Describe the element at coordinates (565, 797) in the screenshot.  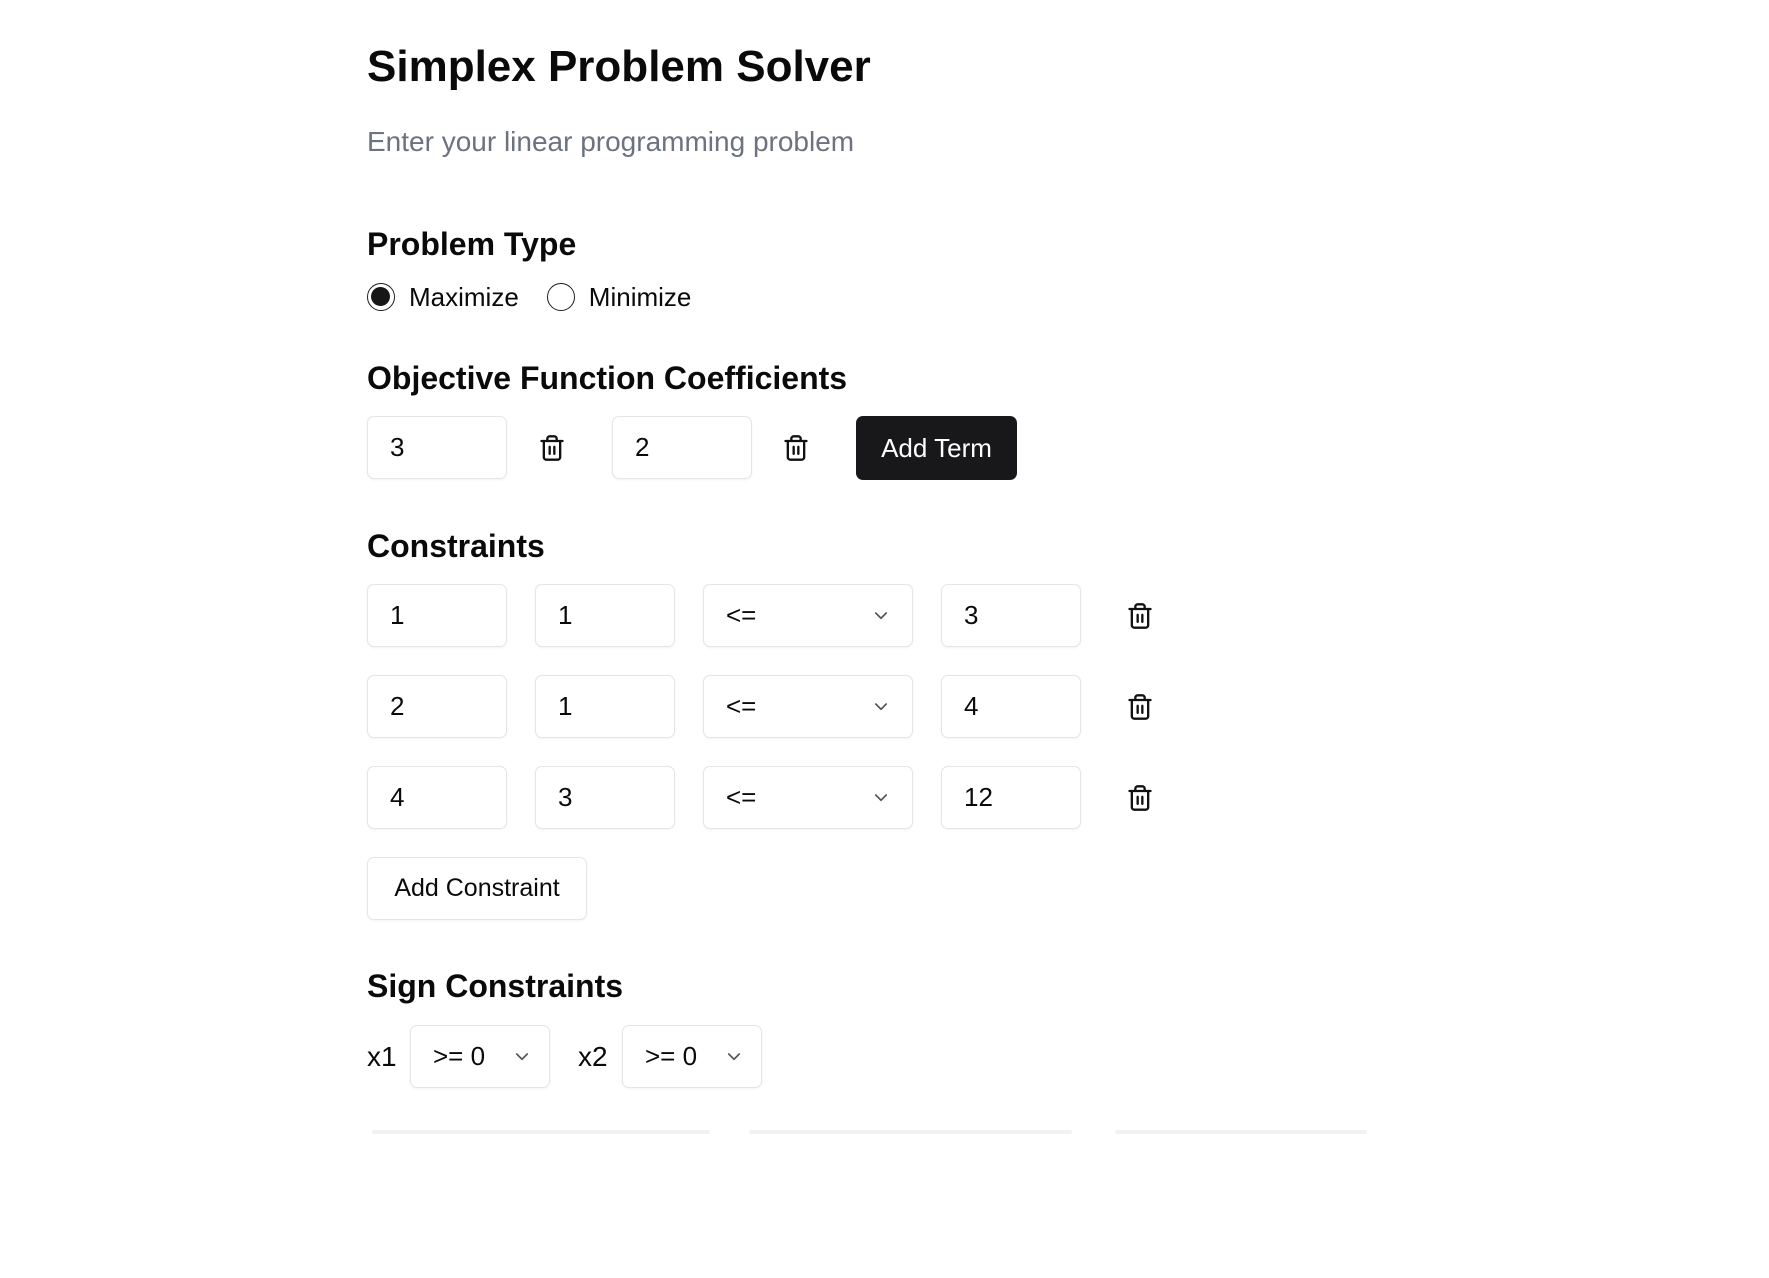
I see `constraint-coefficient-value: 3` at that location.